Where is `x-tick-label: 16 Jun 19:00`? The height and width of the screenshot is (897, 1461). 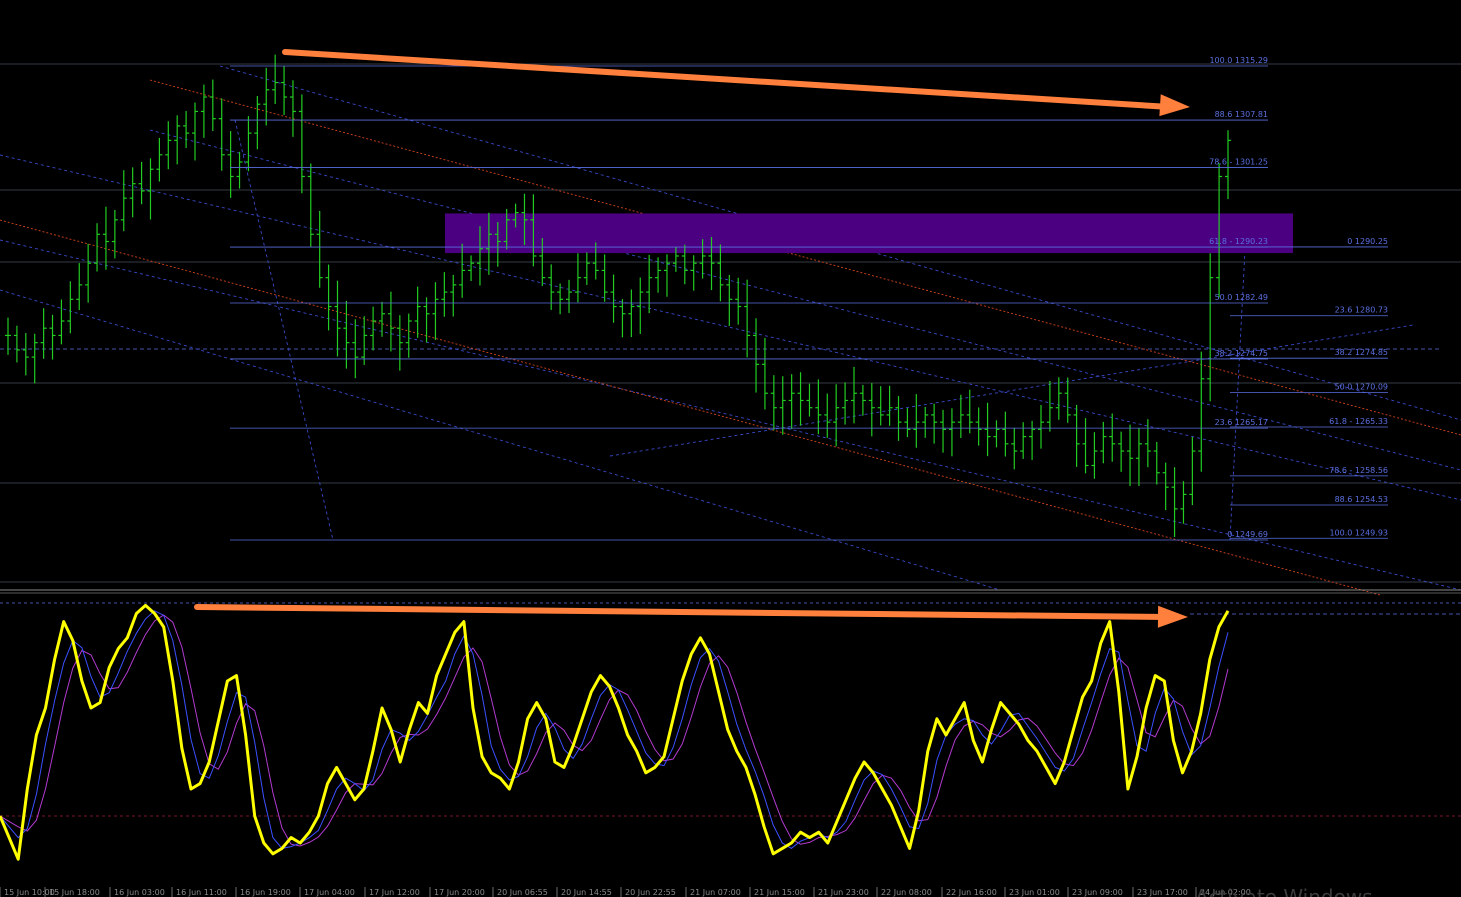 x-tick-label: 16 Jun 19:00 is located at coordinates (265, 892).